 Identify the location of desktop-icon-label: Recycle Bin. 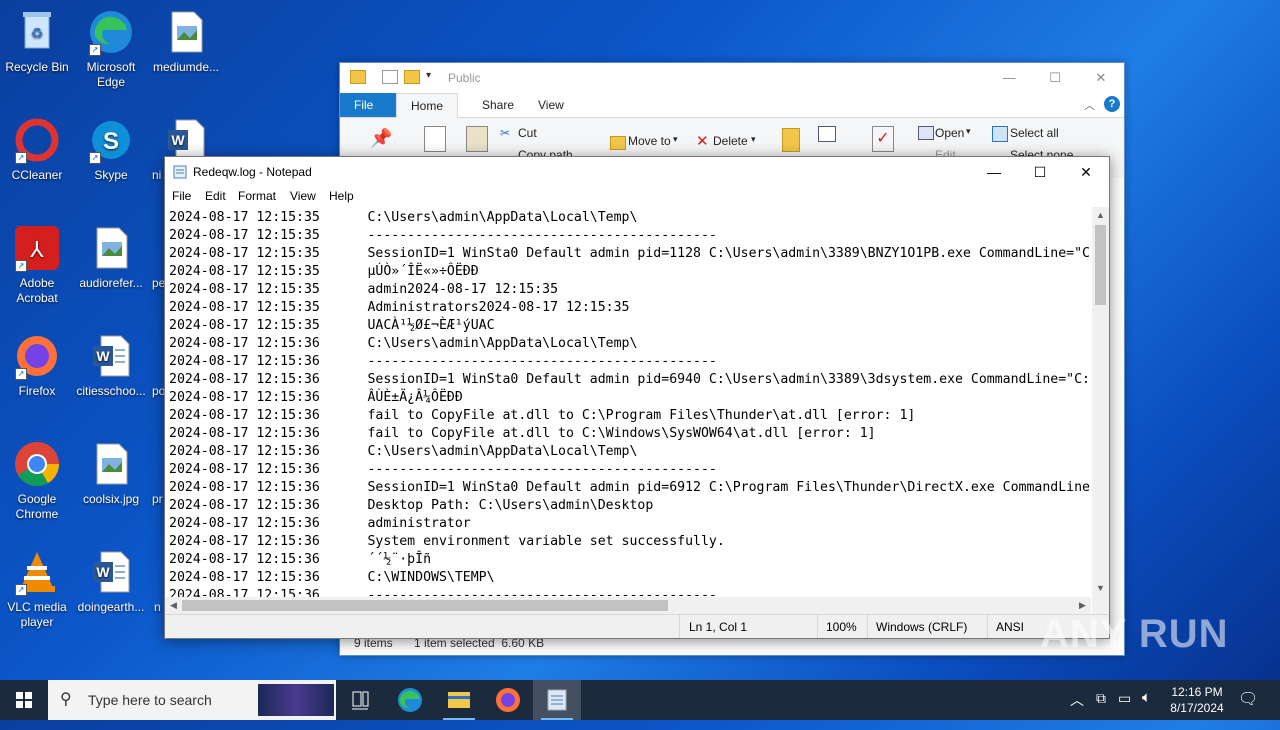
(37, 67).